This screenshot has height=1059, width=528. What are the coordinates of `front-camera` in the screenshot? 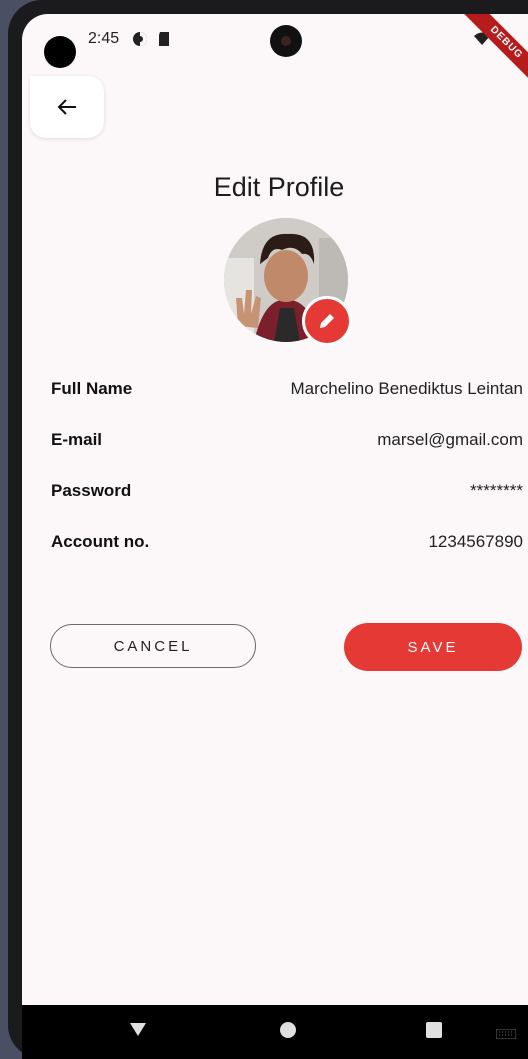 It's located at (286, 41).